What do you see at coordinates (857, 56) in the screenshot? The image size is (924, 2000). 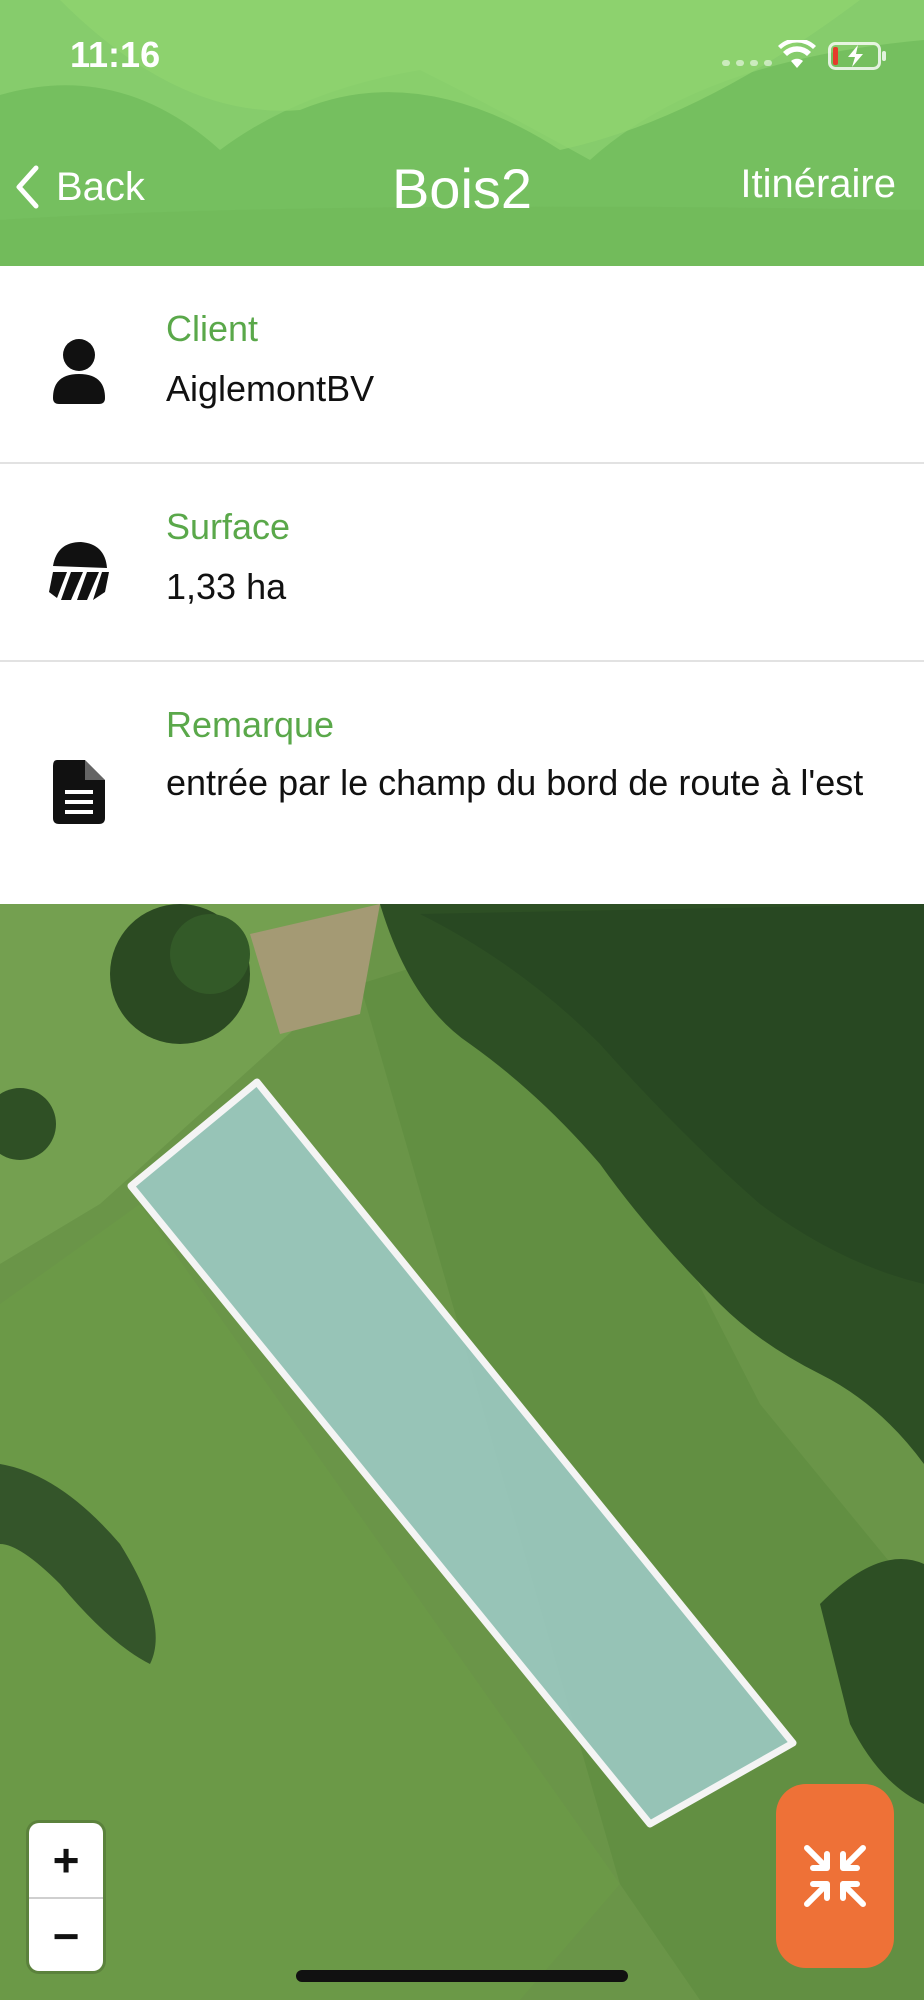 I see `battery-icon` at bounding box center [857, 56].